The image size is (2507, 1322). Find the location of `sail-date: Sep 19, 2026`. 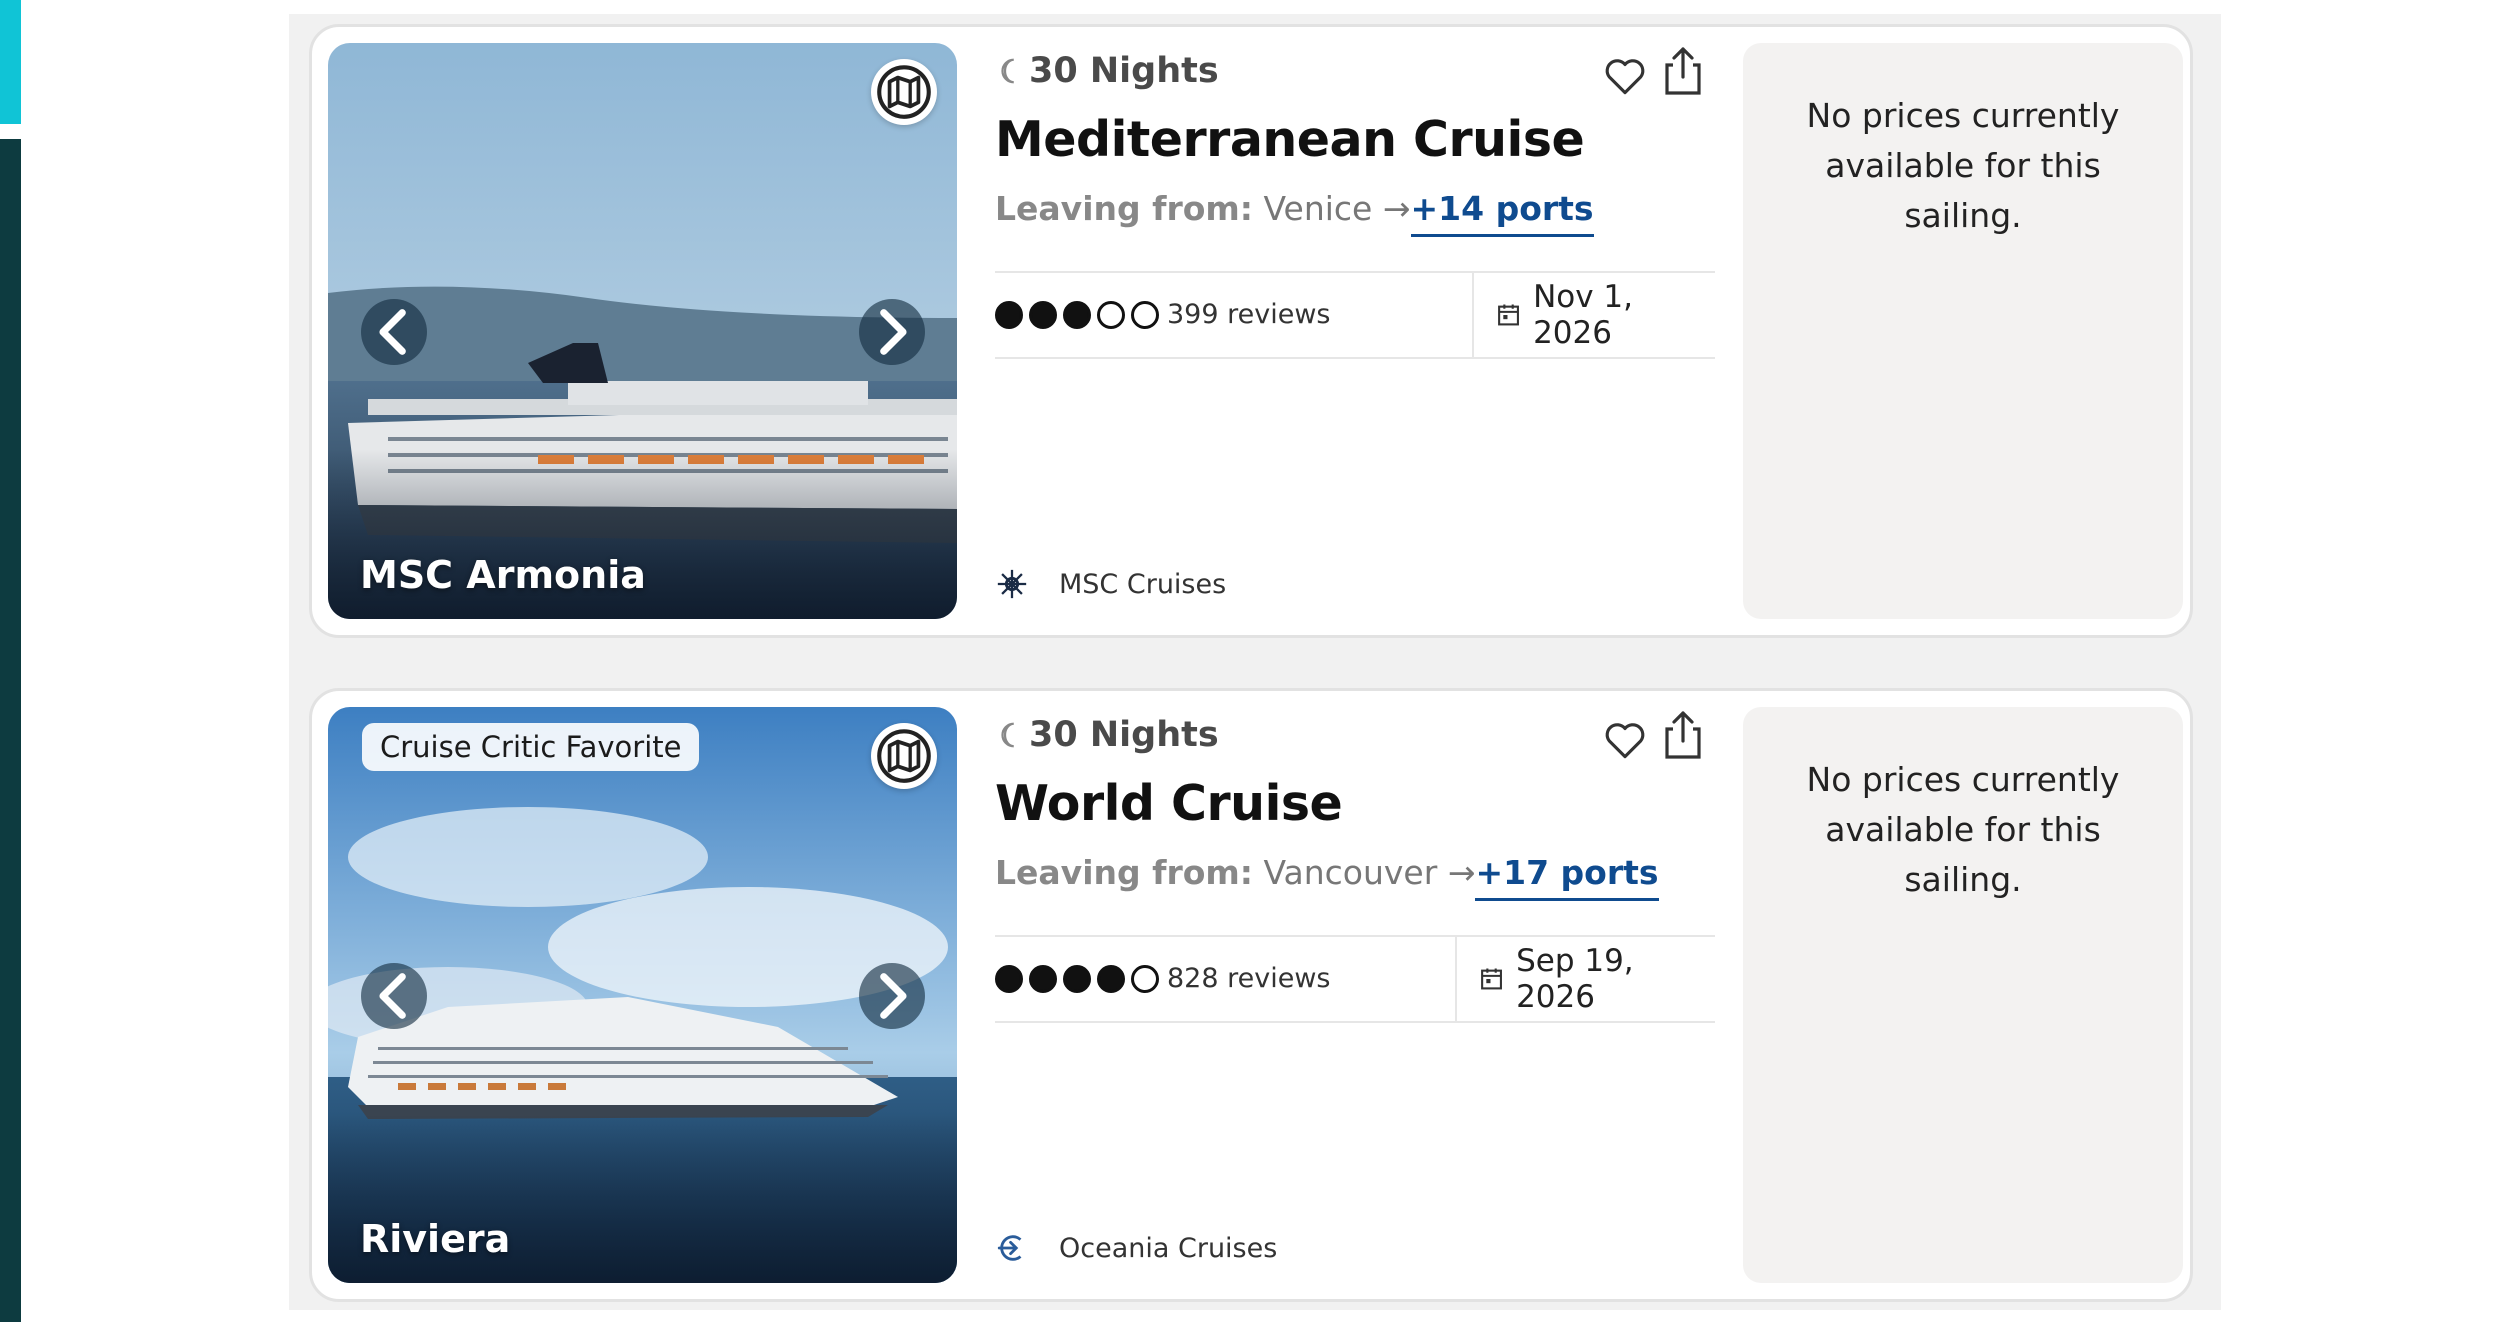

sail-date: Sep 19, 2026 is located at coordinates (1585, 979).